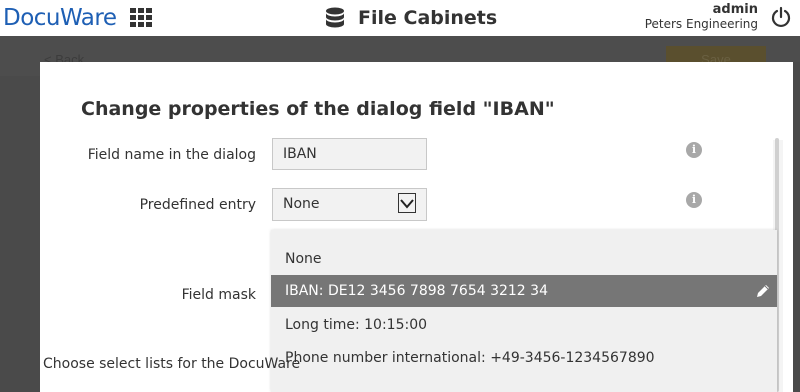 This screenshot has width=800, height=392. I want to click on dropdown-option-long-time: Long time: 10:15:00, so click(524, 325).